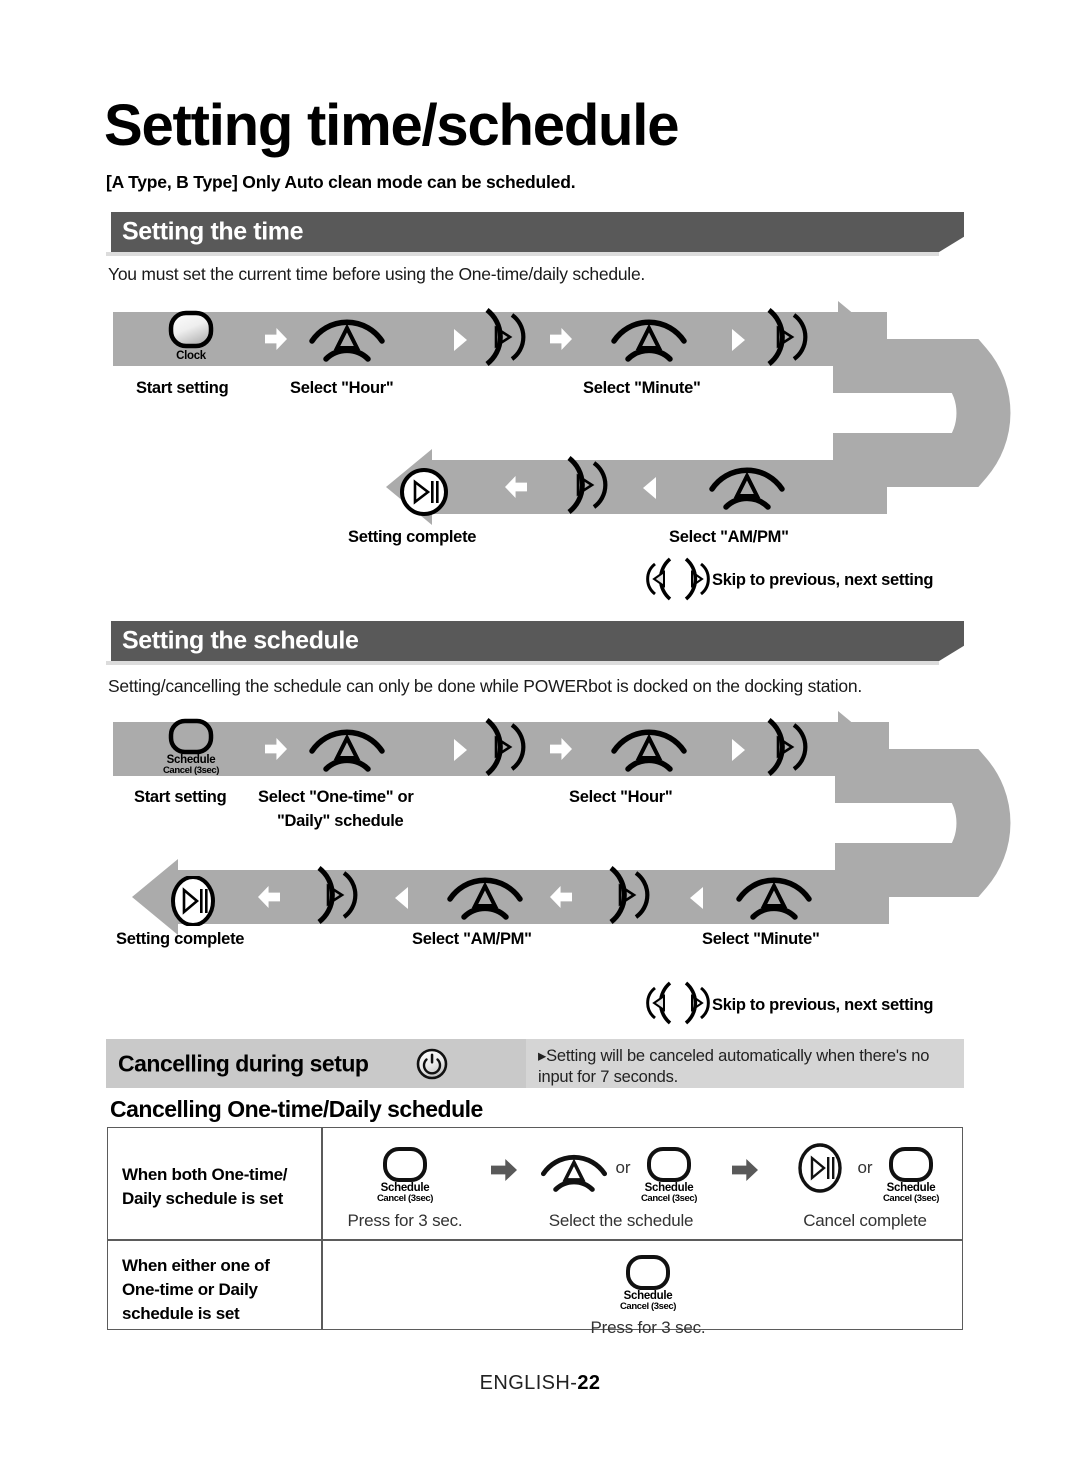  I want to click on up-select-icon-minute, so click(649, 341).